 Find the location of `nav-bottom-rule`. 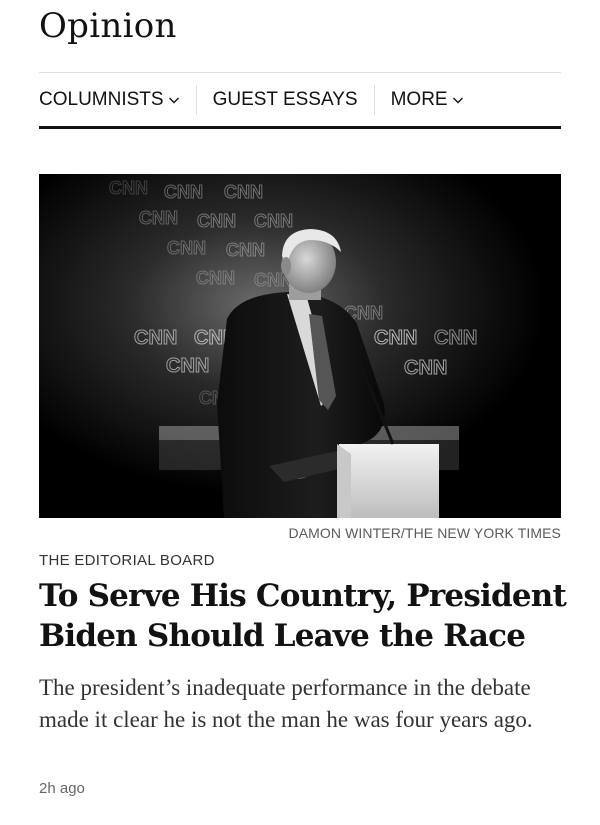

nav-bottom-rule is located at coordinates (300, 127).